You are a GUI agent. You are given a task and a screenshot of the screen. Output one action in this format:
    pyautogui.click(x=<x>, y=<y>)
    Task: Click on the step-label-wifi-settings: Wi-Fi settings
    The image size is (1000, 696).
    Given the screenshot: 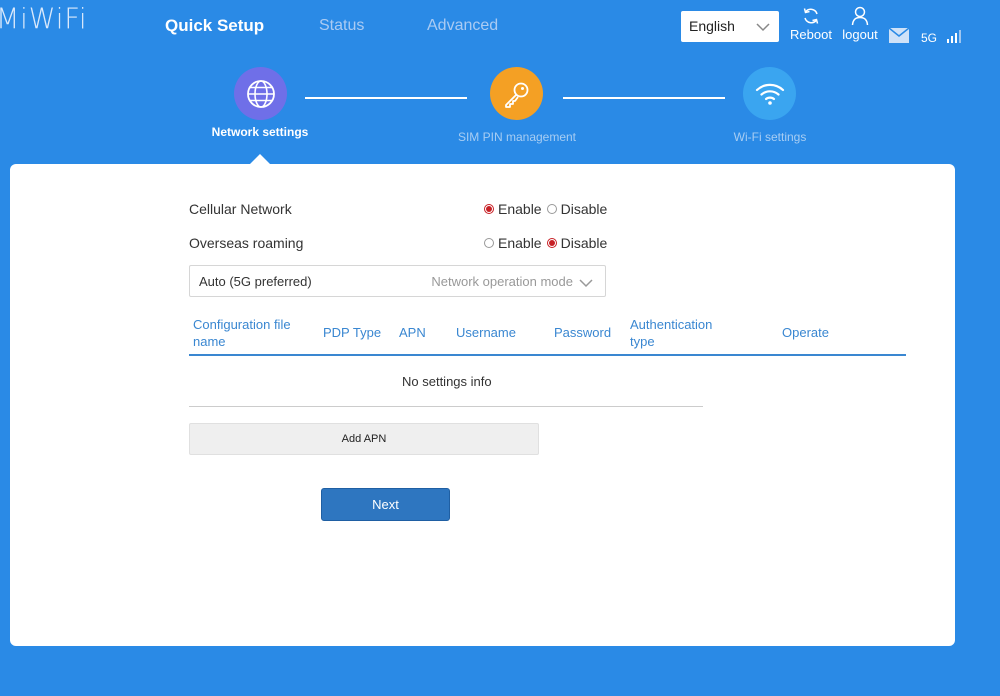 What is the action you would take?
    pyautogui.click(x=770, y=137)
    